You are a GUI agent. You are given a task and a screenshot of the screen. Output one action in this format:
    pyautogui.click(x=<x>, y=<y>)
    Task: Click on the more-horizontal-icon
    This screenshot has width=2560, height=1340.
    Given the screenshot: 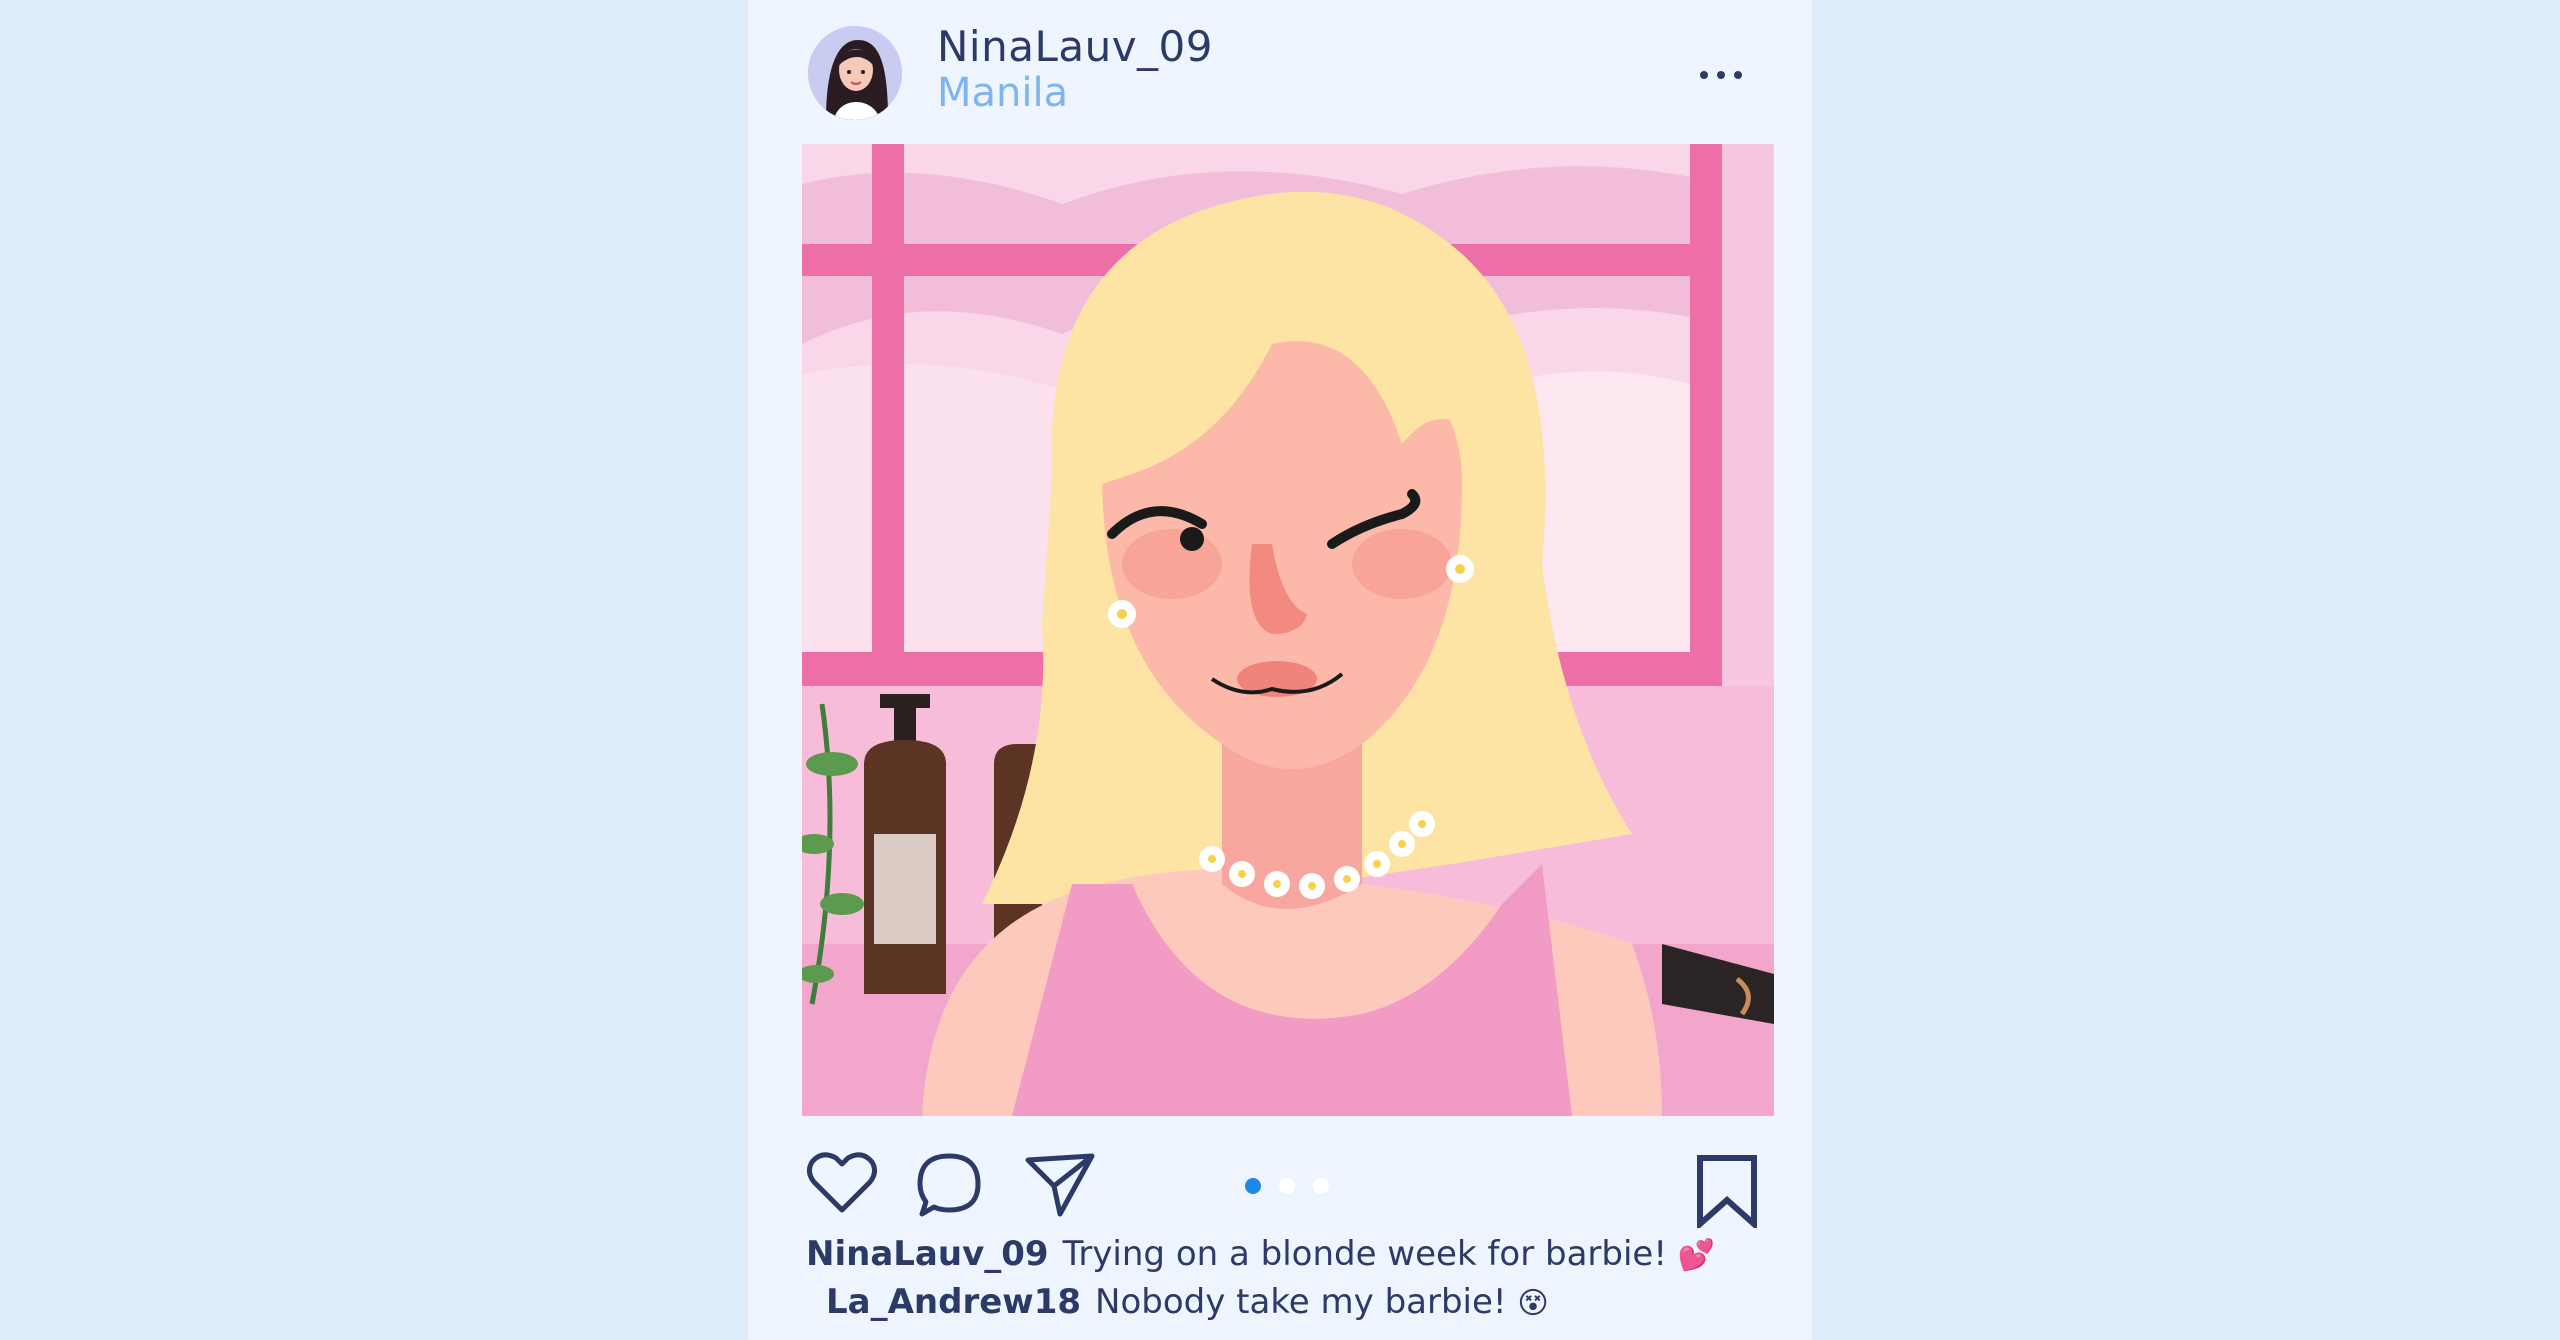 What is the action you would take?
    pyautogui.click(x=1730, y=75)
    